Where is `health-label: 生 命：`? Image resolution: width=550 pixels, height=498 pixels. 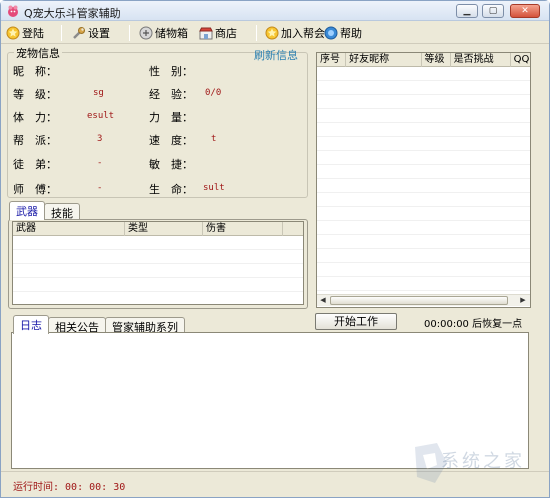
health-label: 生 命： is located at coordinates (171, 189).